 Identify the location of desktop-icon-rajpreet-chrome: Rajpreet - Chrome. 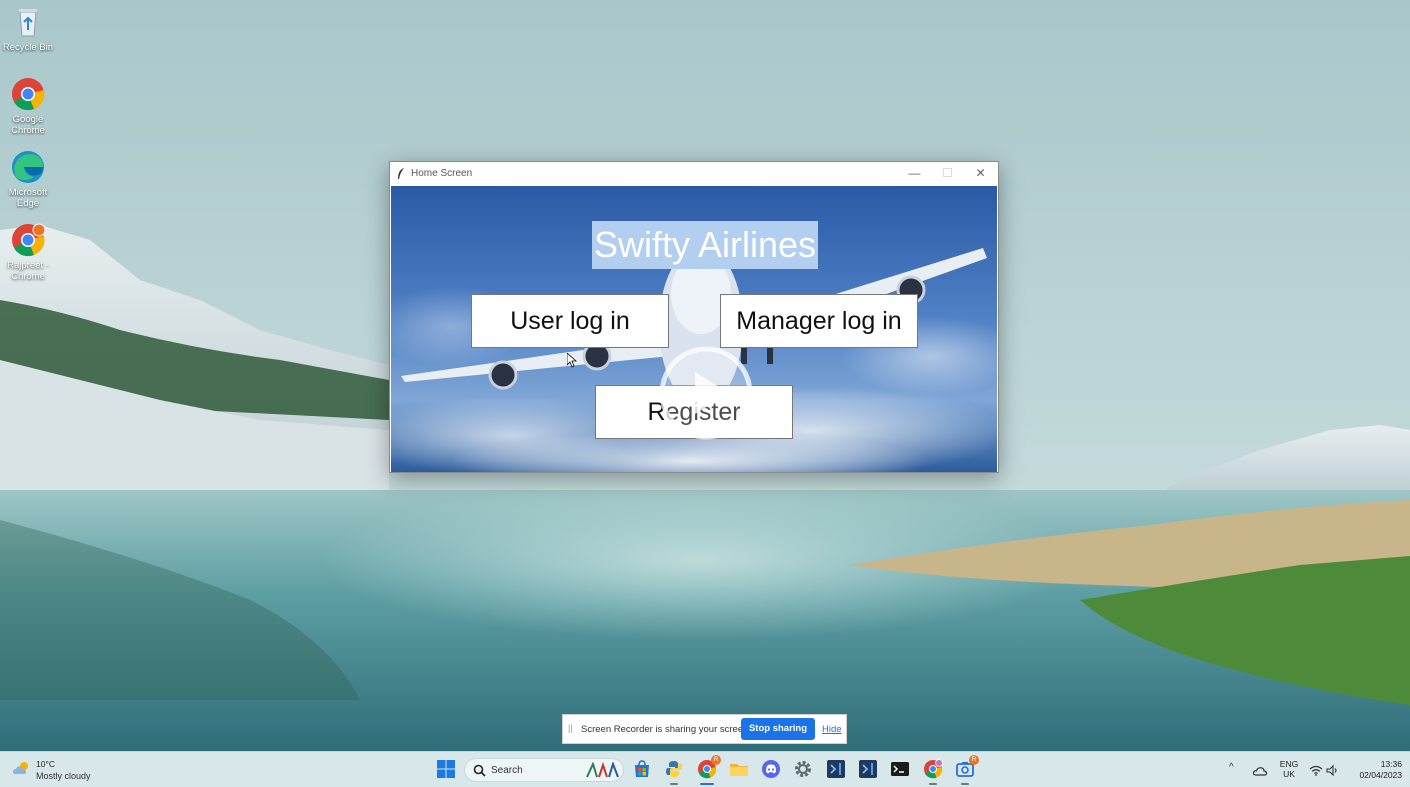
(28, 252).